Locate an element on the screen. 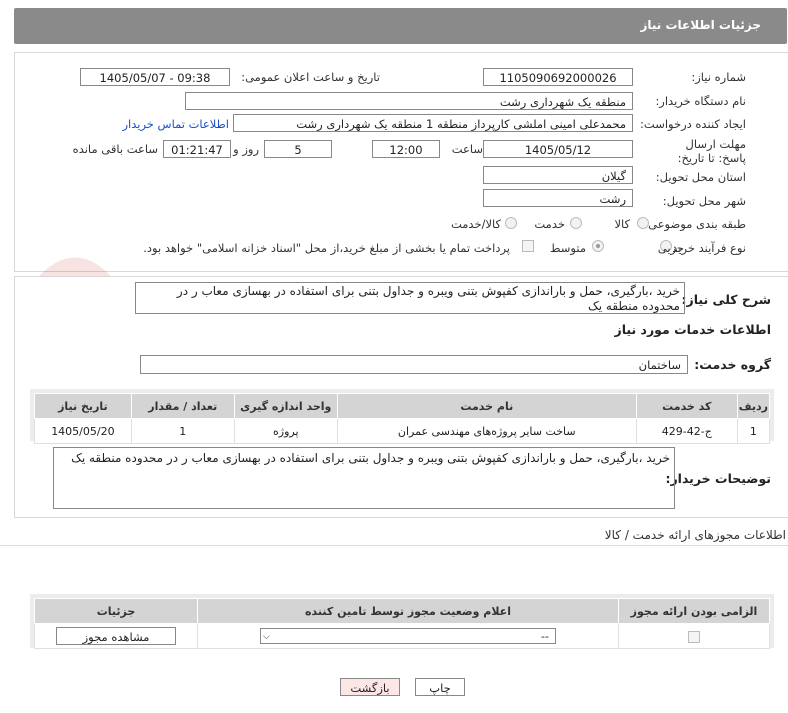 This screenshot has height=713, width=788. table-row: -- ⌵ مشاهده مجوز is located at coordinates (402, 636).